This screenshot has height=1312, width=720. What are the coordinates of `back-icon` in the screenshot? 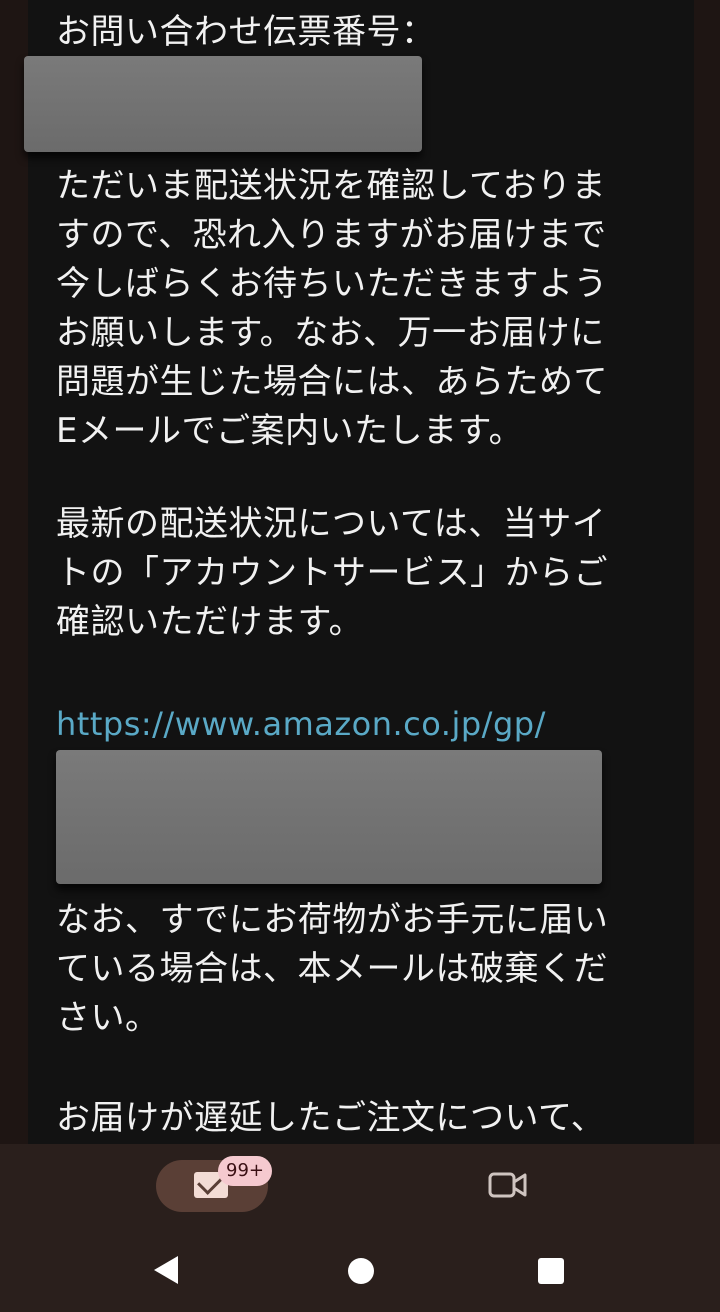 It's located at (166, 1270).